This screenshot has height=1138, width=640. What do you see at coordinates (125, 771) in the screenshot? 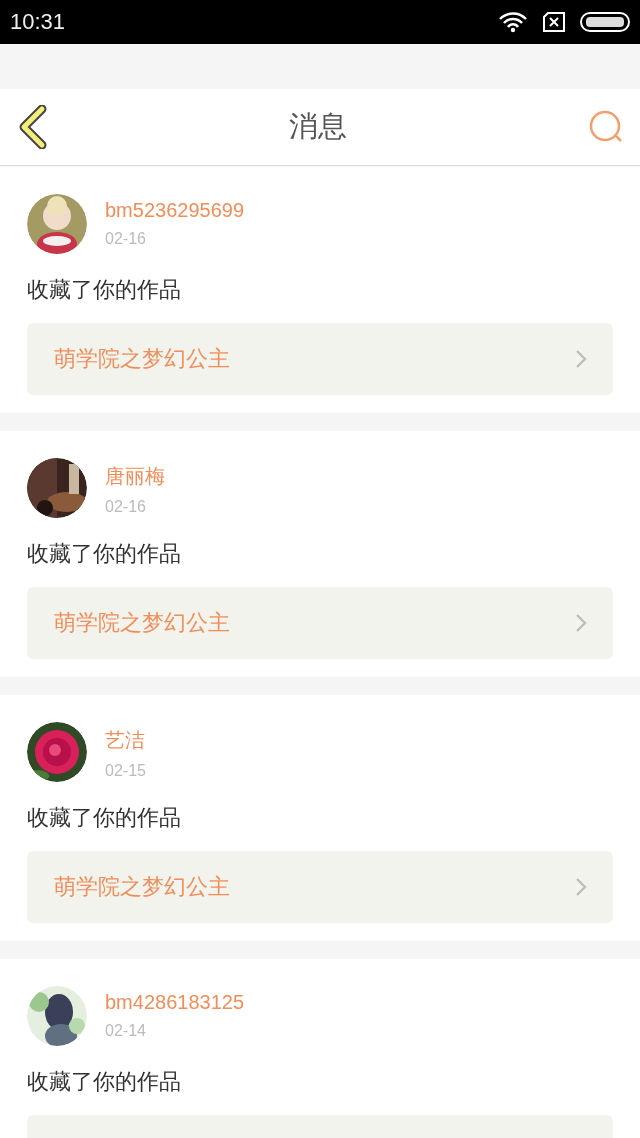
I see `message-date: 02-15` at bounding box center [125, 771].